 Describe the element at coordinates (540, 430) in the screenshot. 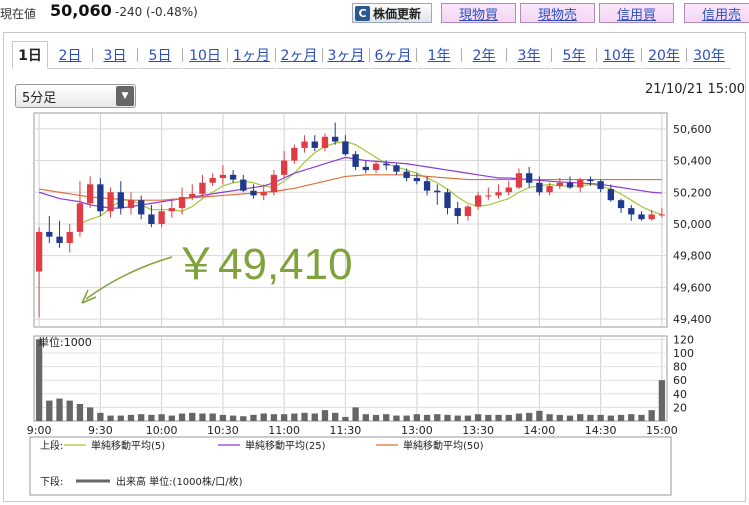

I see `x-tick-label: 14:00` at that location.